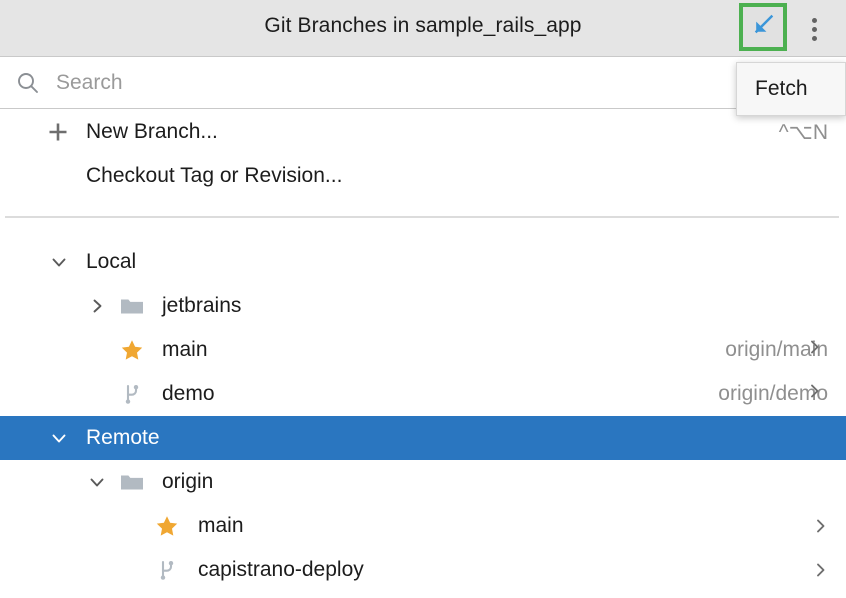 Image resolution: width=846 pixels, height=598 pixels. What do you see at coordinates (58, 132) in the screenshot?
I see `plus-icon` at bounding box center [58, 132].